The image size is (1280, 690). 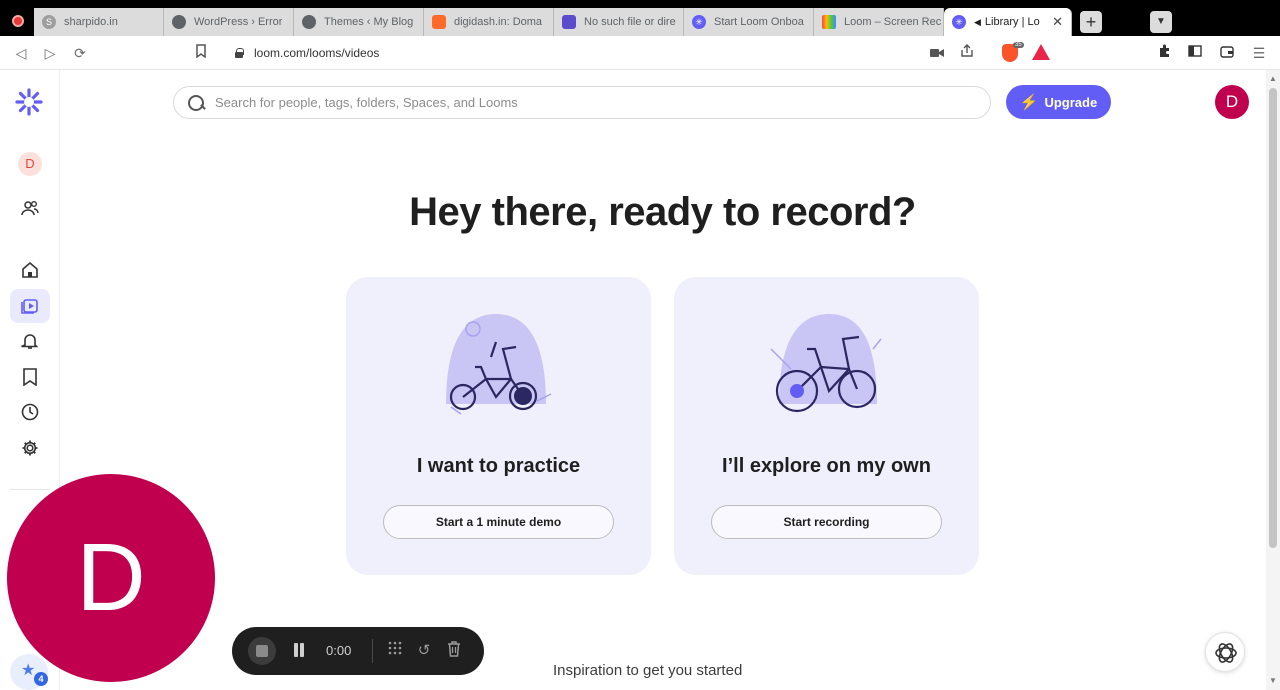 What do you see at coordinates (196, 103) in the screenshot?
I see `search-icon` at bounding box center [196, 103].